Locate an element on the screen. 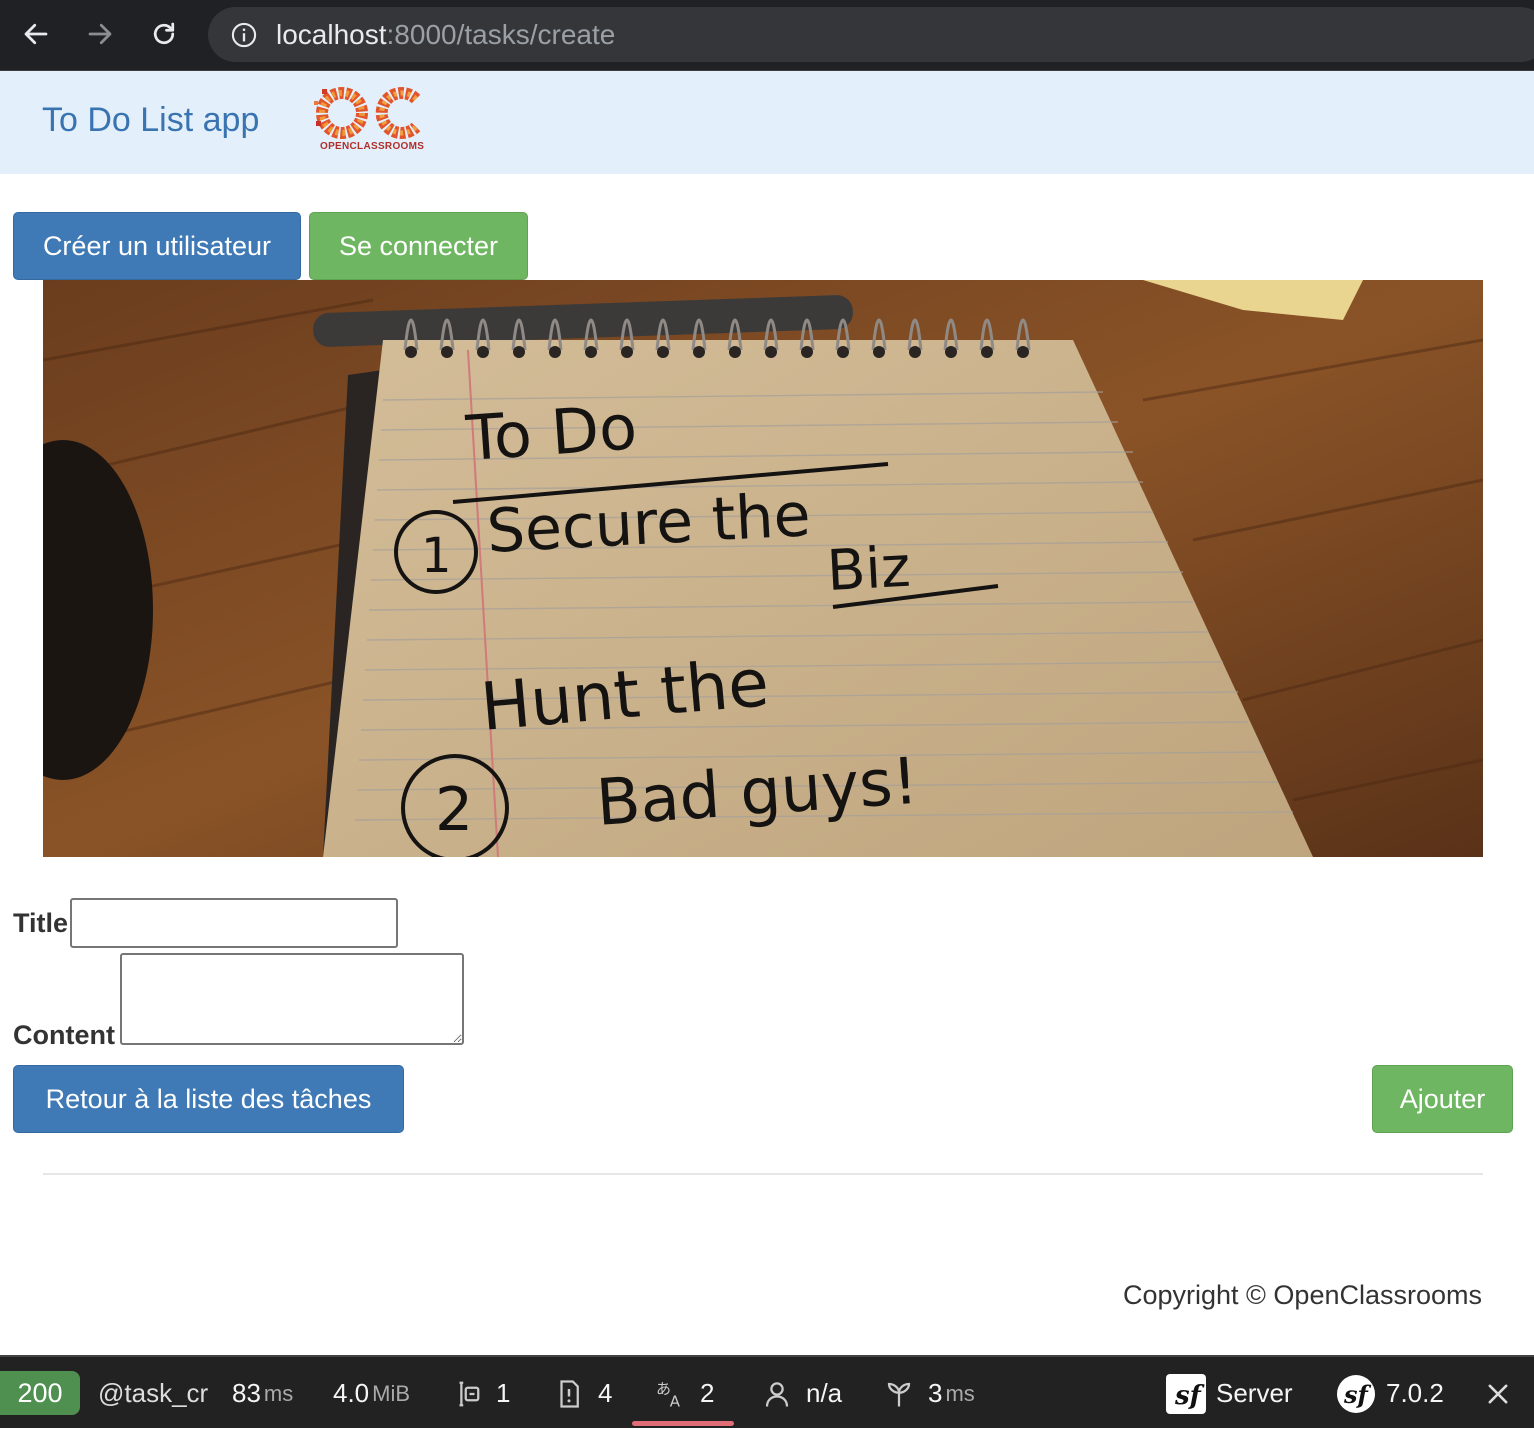  footer-divider is located at coordinates (763, 1174).